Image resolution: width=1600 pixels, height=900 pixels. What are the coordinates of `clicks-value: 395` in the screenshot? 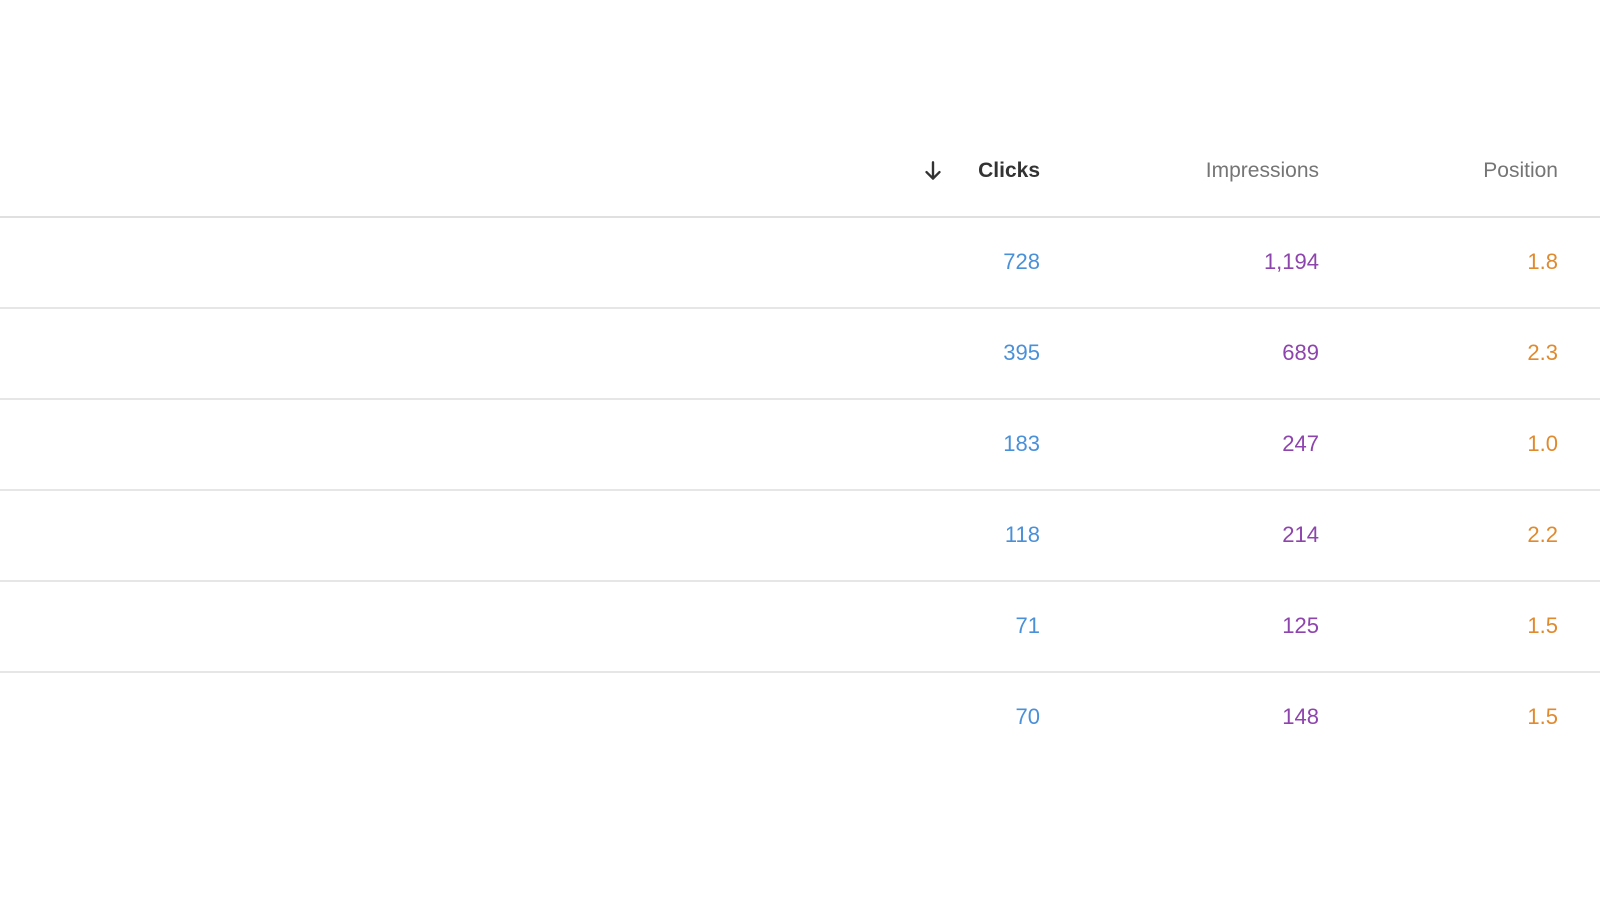 It's located at (1021, 352).